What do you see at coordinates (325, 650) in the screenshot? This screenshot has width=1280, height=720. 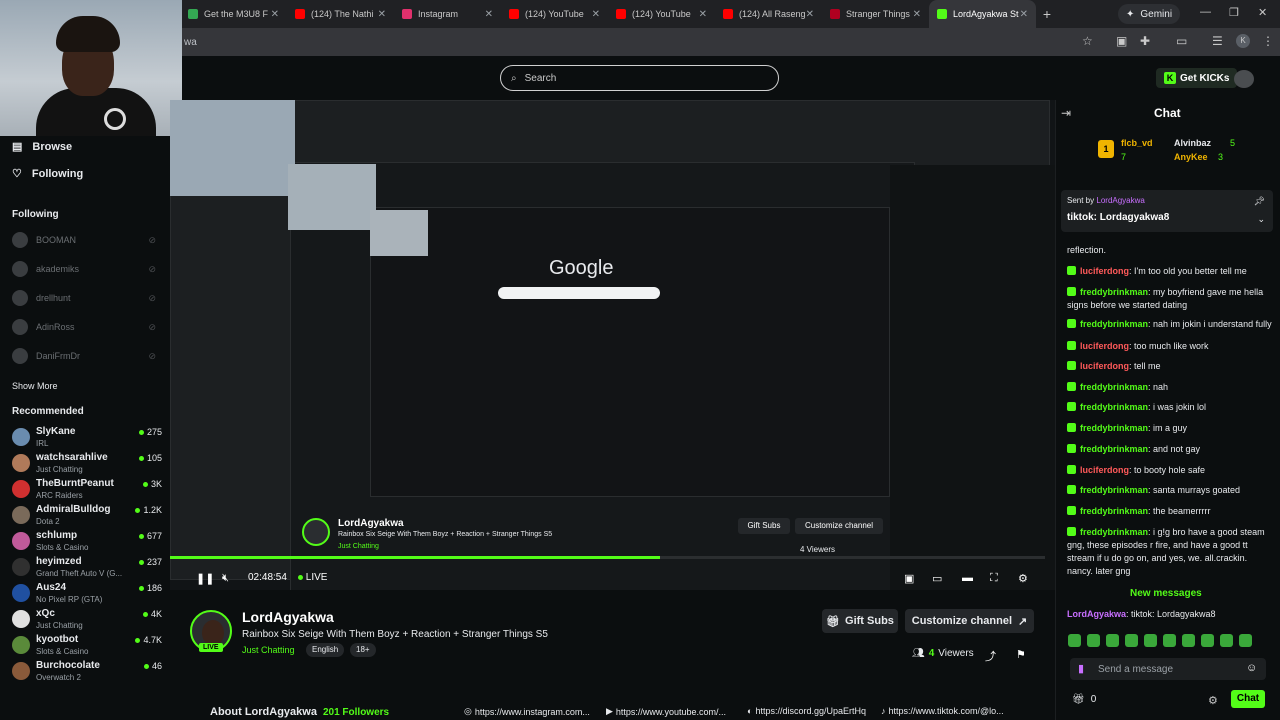 I see `tag-language: English` at bounding box center [325, 650].